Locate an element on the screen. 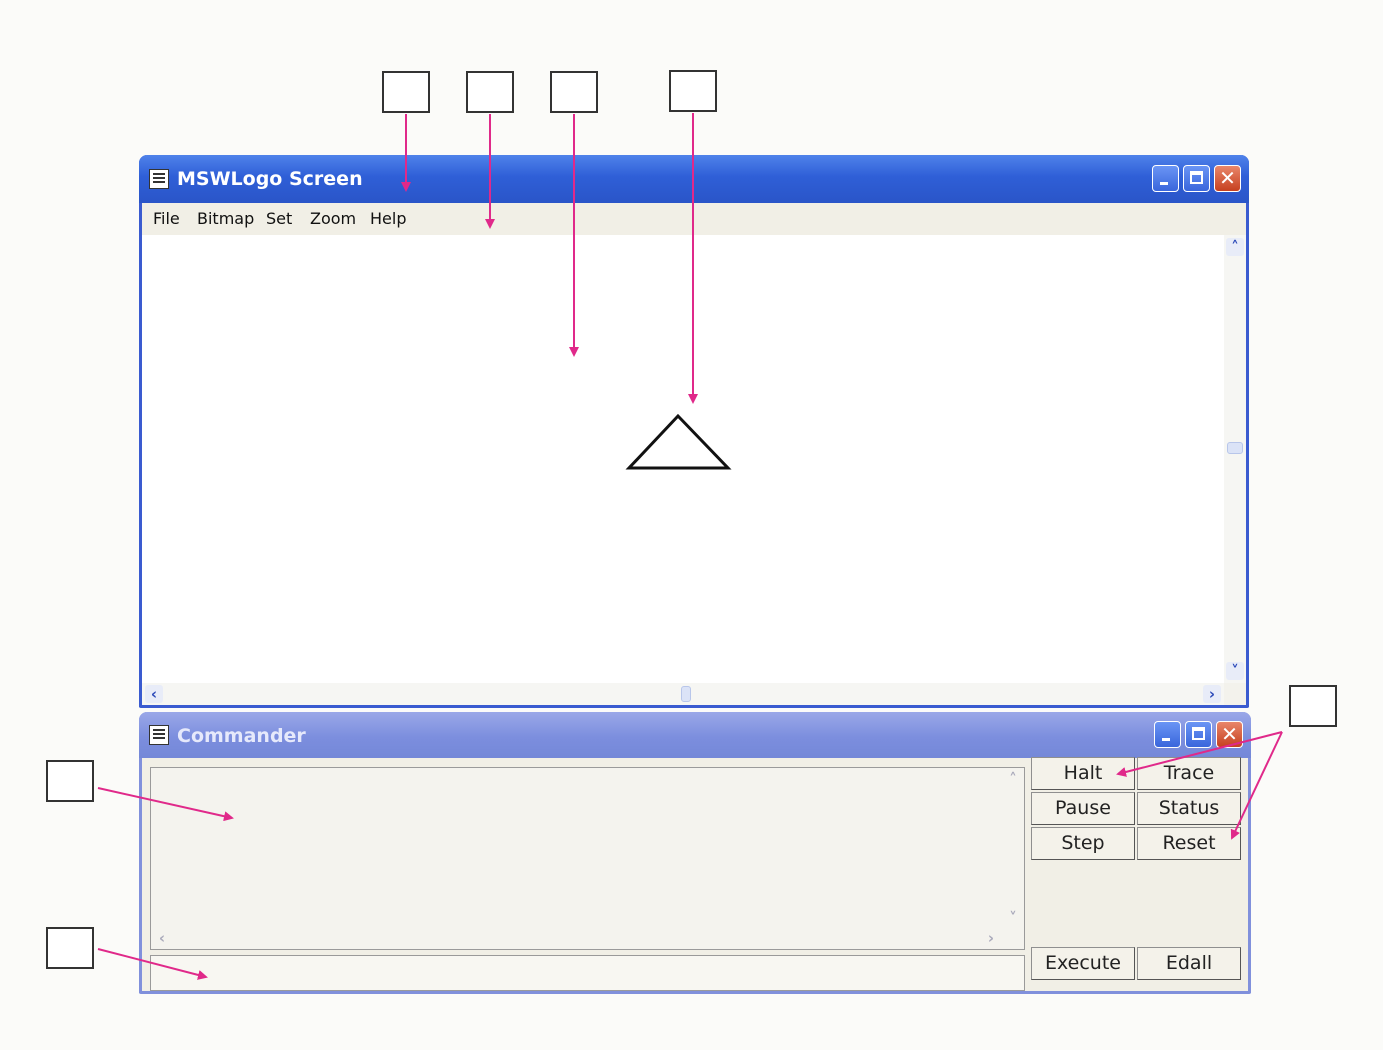 The height and width of the screenshot is (1050, 1383). commander-titlebar: Commander ✕ is located at coordinates (695, 735).